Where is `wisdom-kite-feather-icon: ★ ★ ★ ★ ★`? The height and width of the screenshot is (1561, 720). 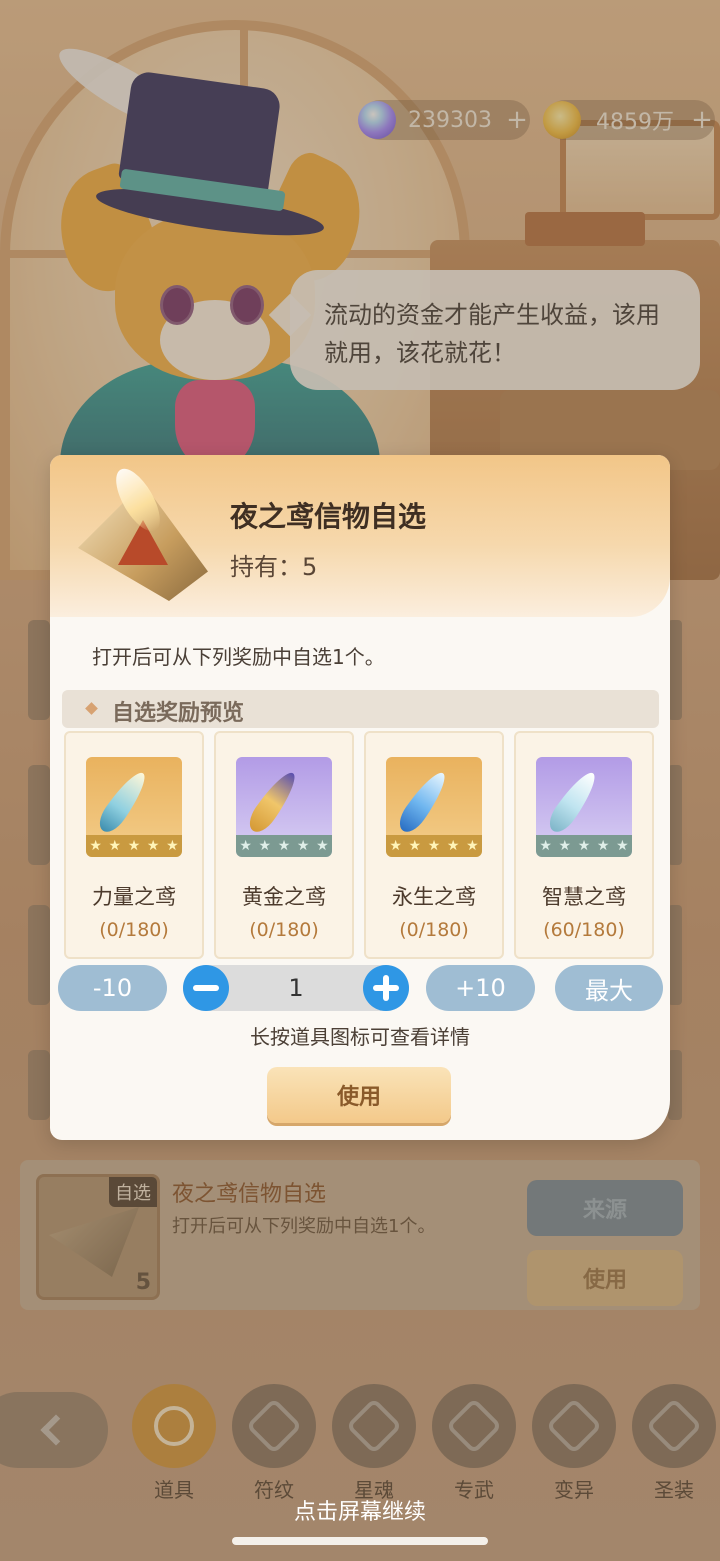 wisdom-kite-feather-icon: ★ ★ ★ ★ ★ is located at coordinates (584, 807).